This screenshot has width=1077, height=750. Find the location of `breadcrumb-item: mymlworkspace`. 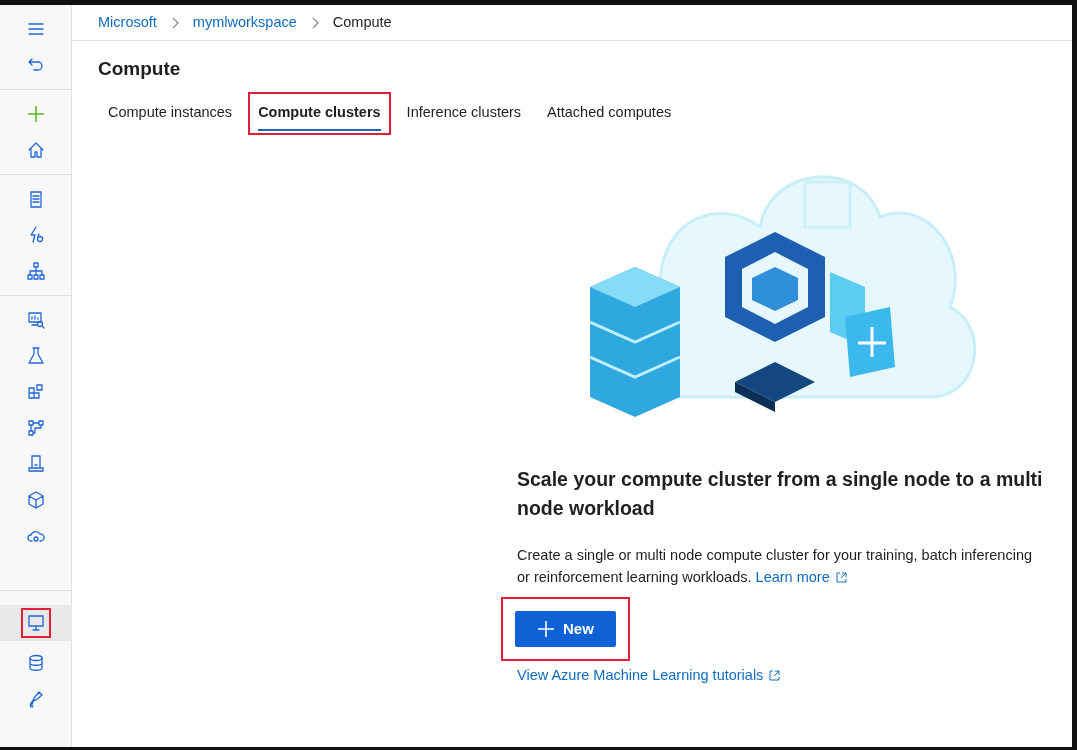

breadcrumb-item: mymlworkspace is located at coordinates (244, 22).